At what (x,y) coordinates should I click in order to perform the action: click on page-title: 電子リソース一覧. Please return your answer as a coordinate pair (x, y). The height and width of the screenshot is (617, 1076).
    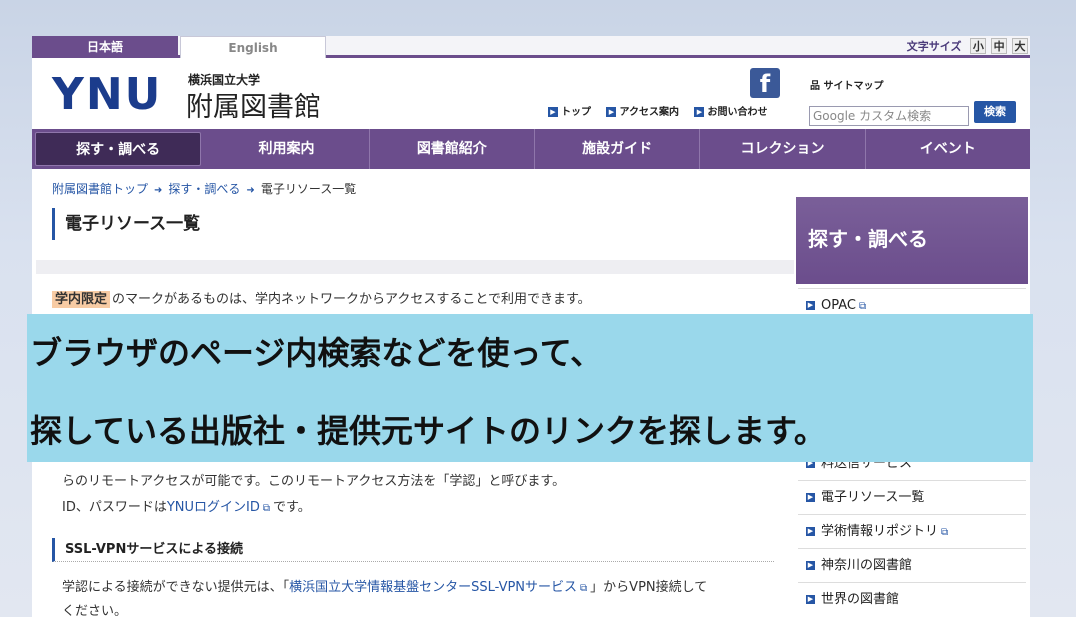
    Looking at the image, I should click on (126, 224).